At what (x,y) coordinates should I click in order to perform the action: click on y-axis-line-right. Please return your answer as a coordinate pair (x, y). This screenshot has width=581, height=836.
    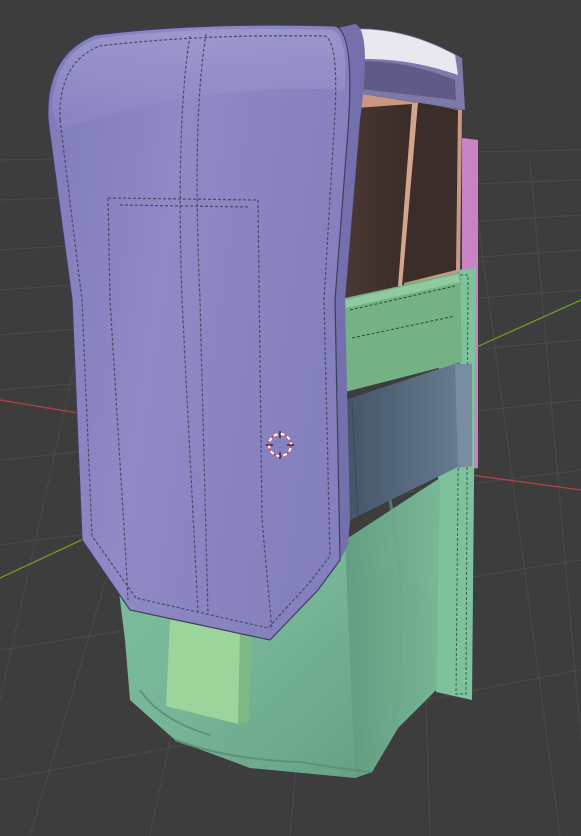
    Looking at the image, I should click on (525, 325).